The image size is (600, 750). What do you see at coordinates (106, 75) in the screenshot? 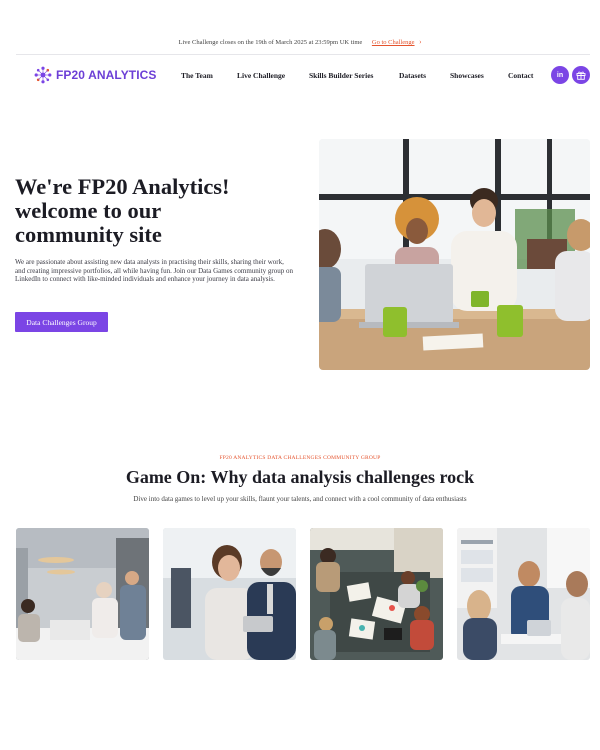
I see `brand-name: FP20 ANALYTICS` at bounding box center [106, 75].